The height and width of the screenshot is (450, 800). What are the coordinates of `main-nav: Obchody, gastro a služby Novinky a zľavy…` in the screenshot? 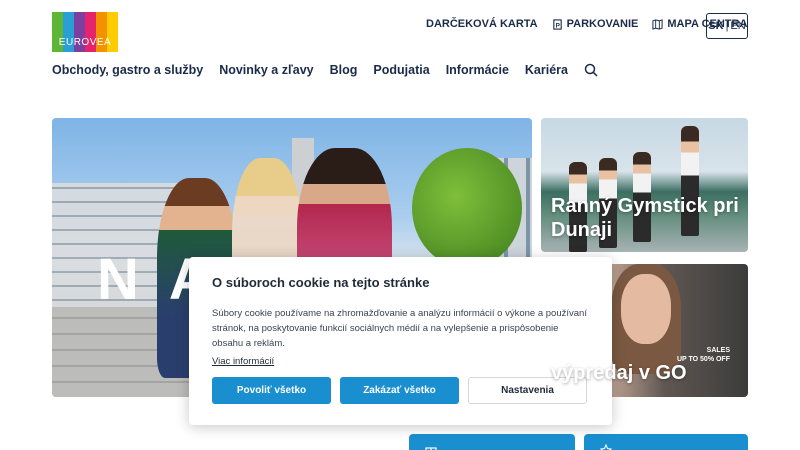 It's located at (325, 70).